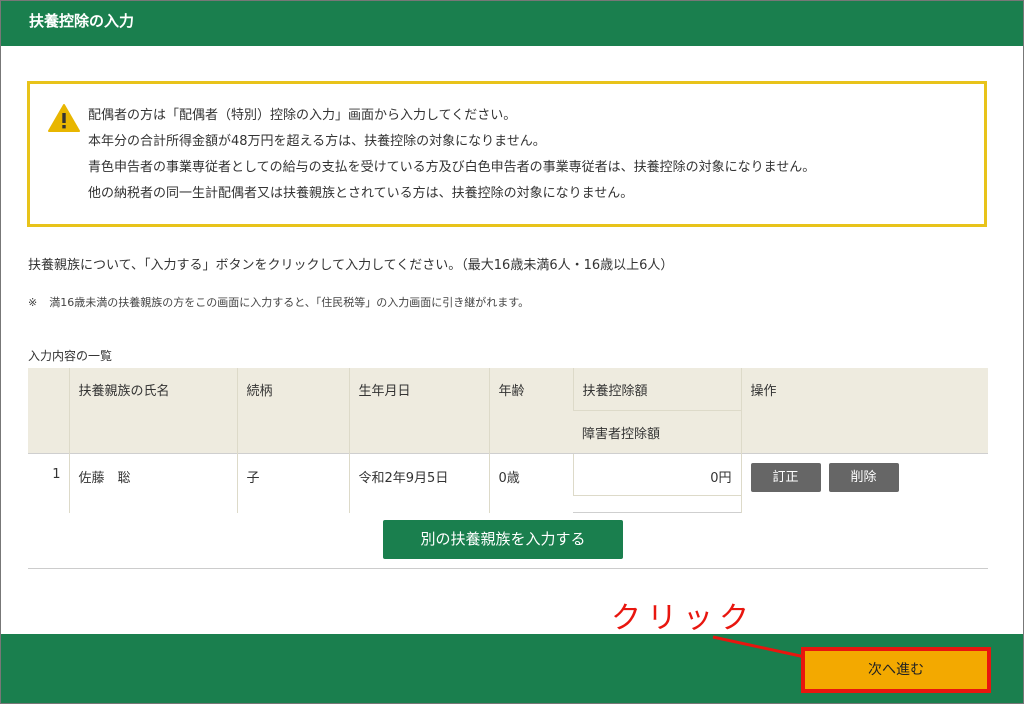  Describe the element at coordinates (863, 477) in the screenshot. I see `delete-button: 削除` at that location.